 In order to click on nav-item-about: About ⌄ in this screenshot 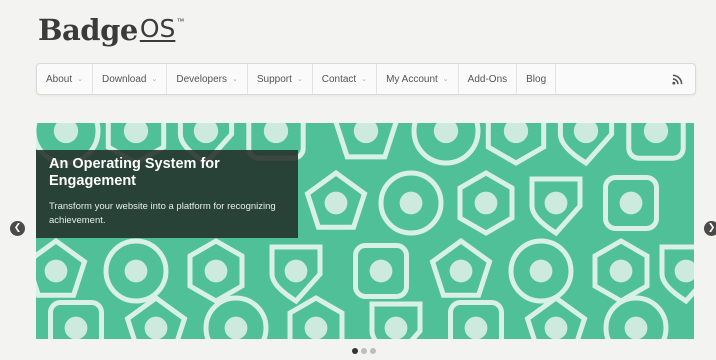, I will do `click(65, 79)`.